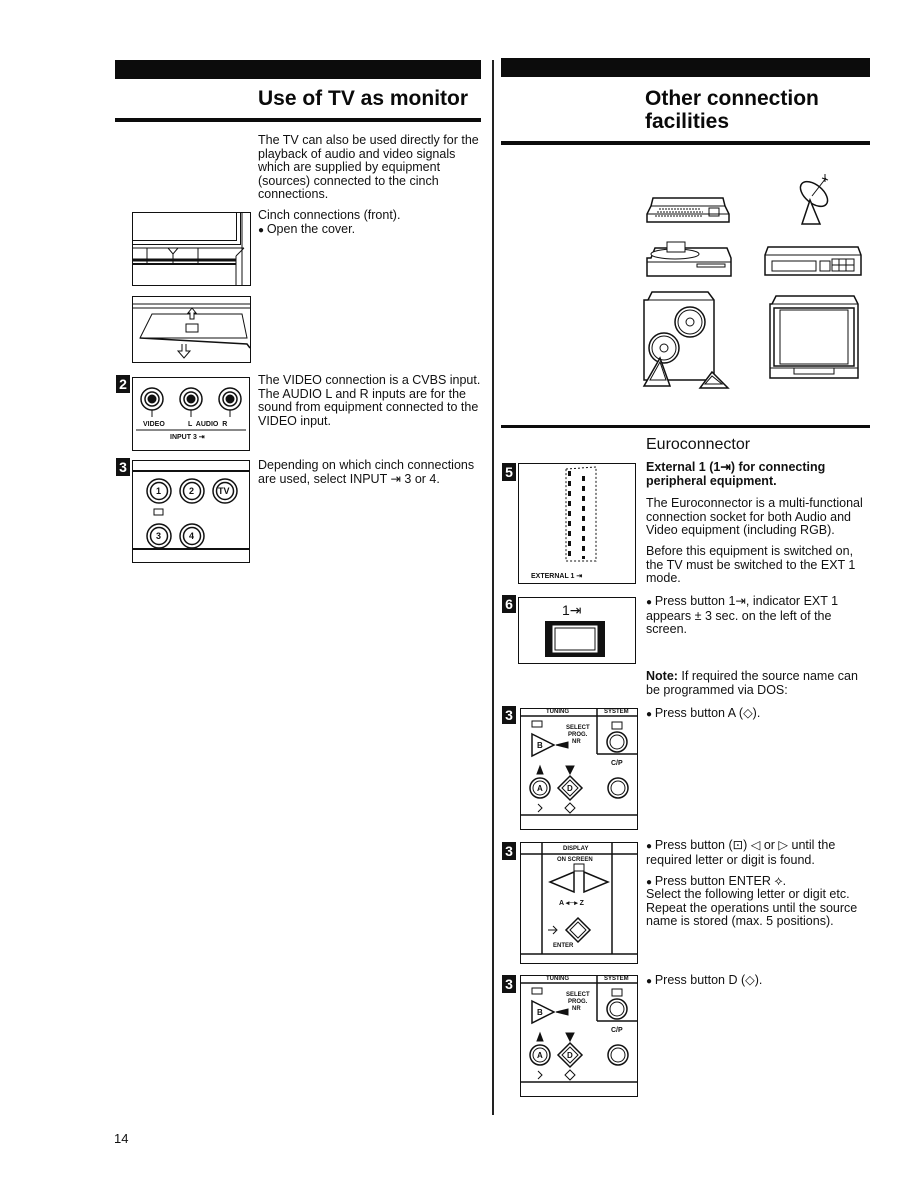 Image resolution: width=918 pixels, height=1188 pixels. What do you see at coordinates (814, 199) in the screenshot?
I see `satellite-dish-icon` at bounding box center [814, 199].